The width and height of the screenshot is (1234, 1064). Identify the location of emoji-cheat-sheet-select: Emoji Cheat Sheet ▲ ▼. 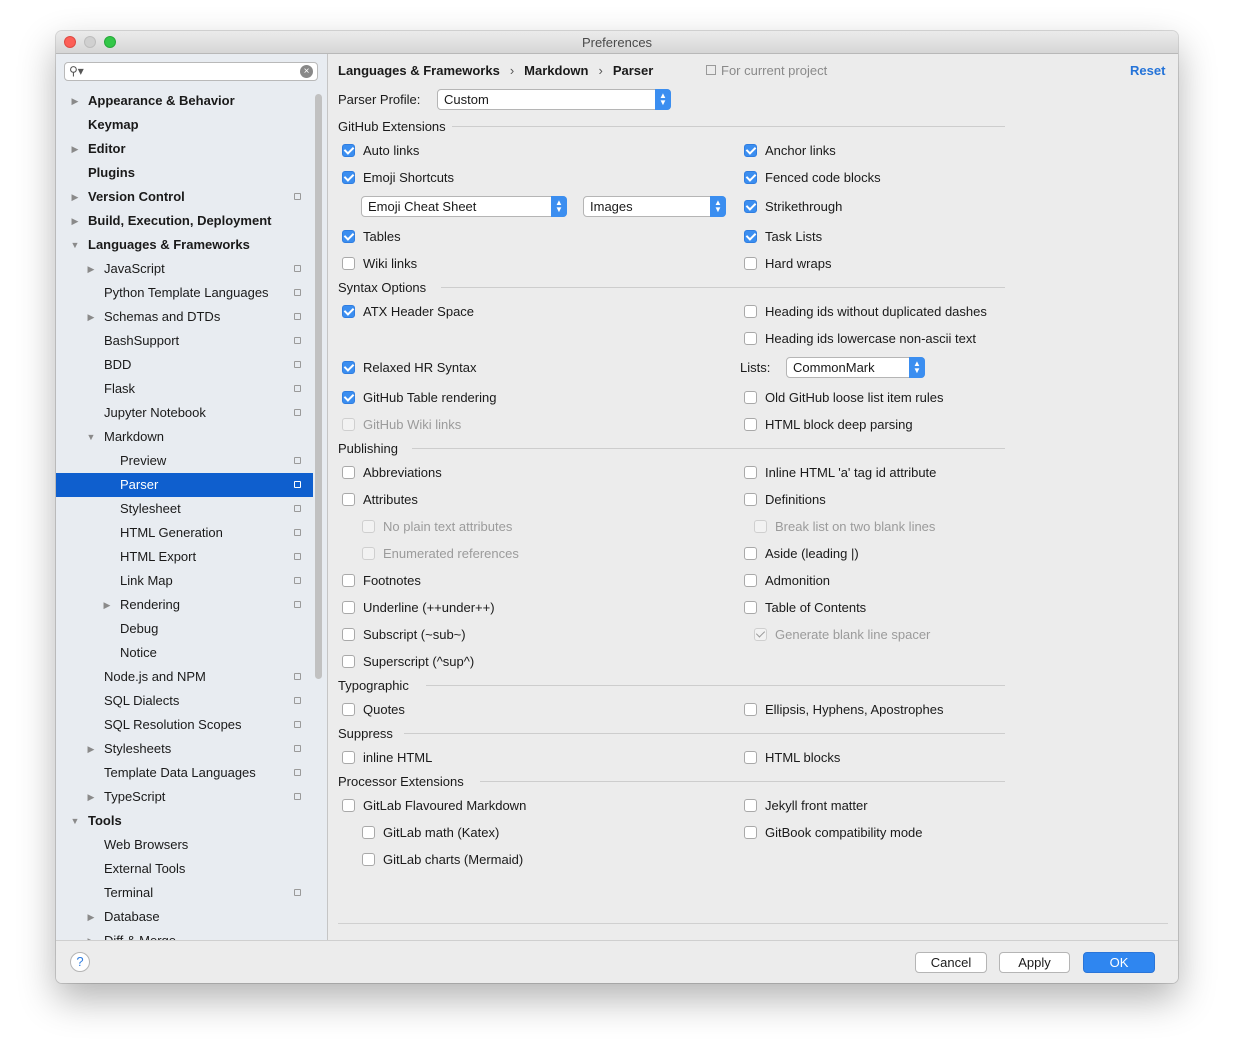
(464, 206).